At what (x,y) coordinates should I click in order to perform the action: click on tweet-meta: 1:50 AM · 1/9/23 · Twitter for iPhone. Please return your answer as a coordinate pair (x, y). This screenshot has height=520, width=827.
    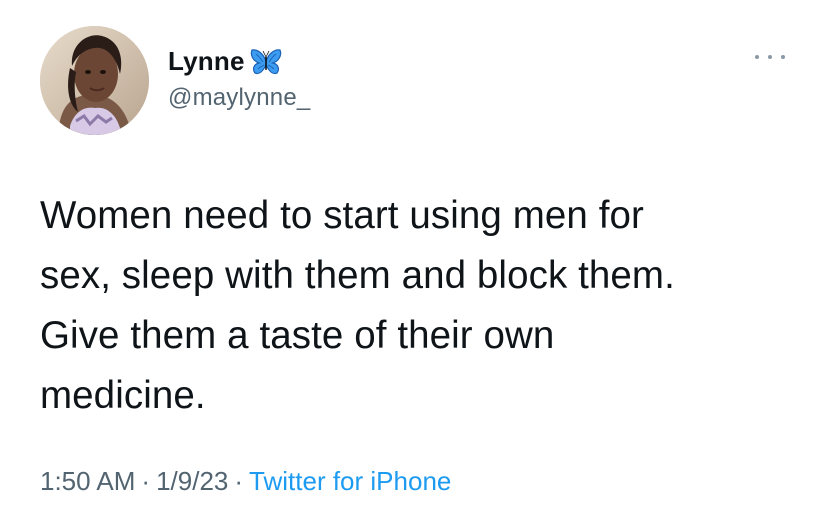
    Looking at the image, I should click on (245, 481).